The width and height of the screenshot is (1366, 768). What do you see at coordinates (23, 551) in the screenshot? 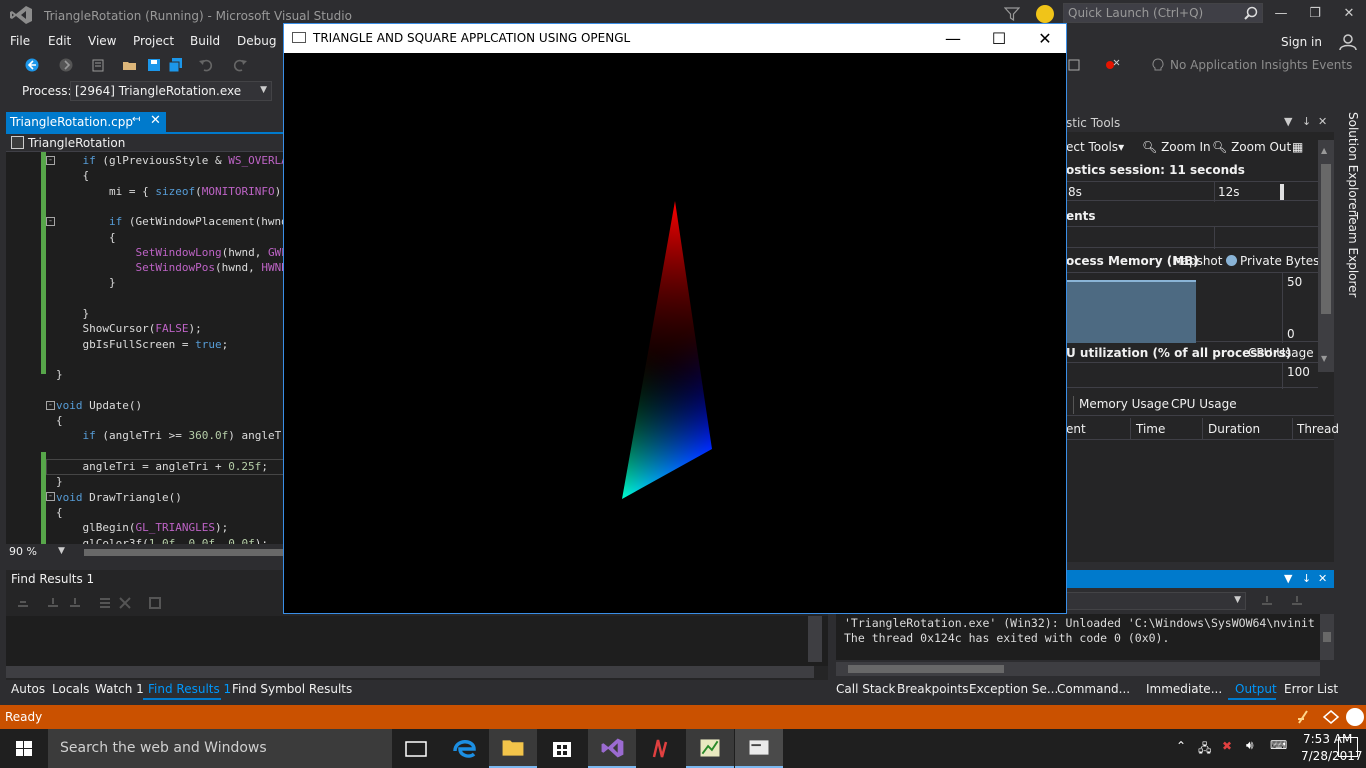
I see `zoom-level: 90 %` at bounding box center [23, 551].